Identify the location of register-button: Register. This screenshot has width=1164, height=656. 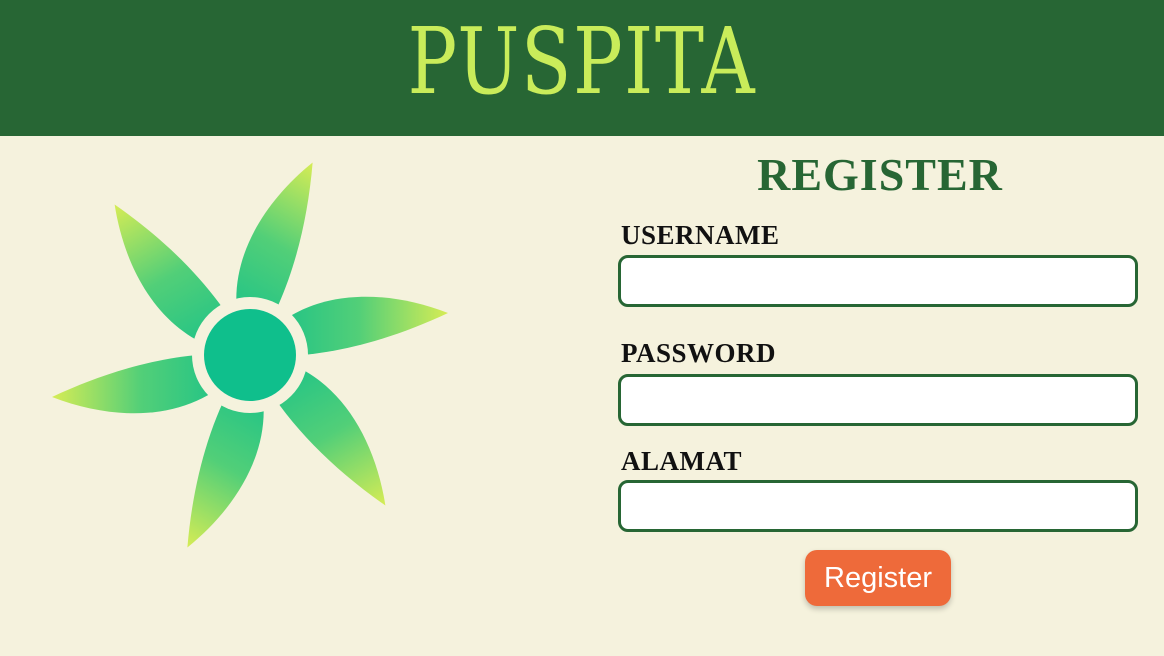
(878, 578).